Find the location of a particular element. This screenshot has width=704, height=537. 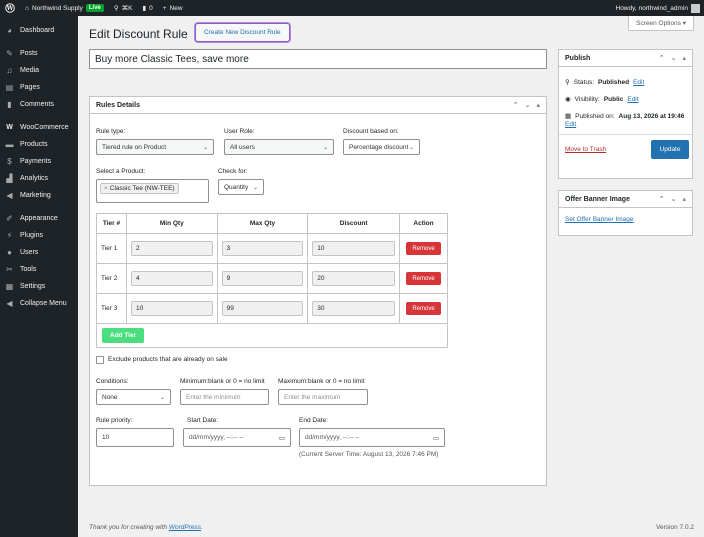

conditions-select: None ⌄ is located at coordinates (133, 397).